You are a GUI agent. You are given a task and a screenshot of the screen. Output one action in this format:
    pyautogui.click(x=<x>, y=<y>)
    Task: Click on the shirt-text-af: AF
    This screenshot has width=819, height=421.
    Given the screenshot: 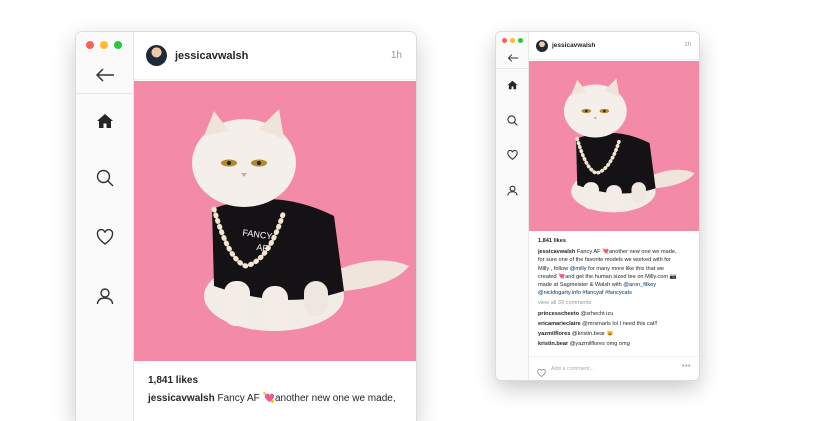 What is the action you would take?
    pyautogui.click(x=262, y=248)
    